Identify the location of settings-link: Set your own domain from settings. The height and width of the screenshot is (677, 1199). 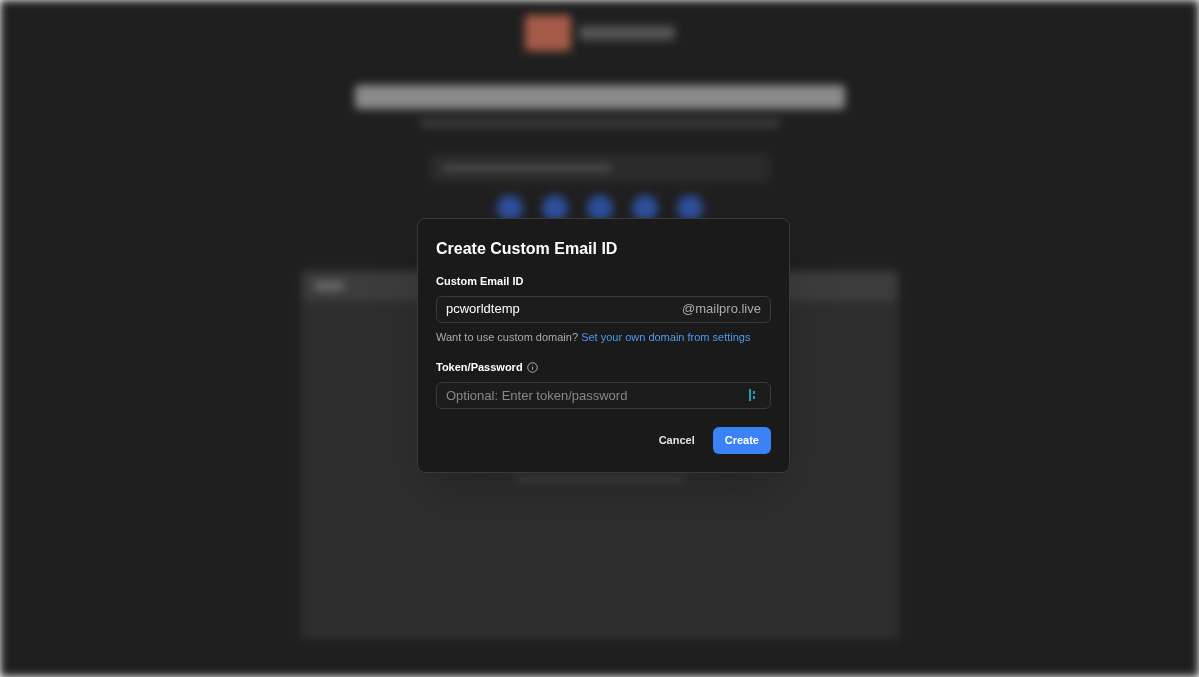
(666, 336).